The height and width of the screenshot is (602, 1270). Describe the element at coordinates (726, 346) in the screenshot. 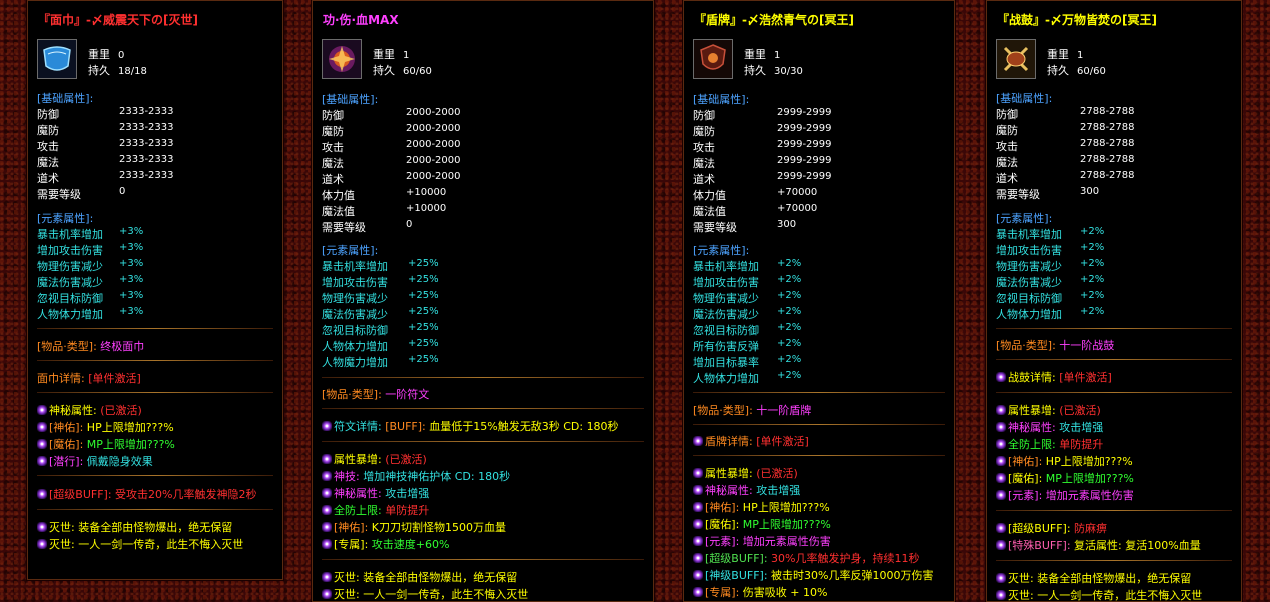

I see `attr-key: 所有伤害反弹` at that location.